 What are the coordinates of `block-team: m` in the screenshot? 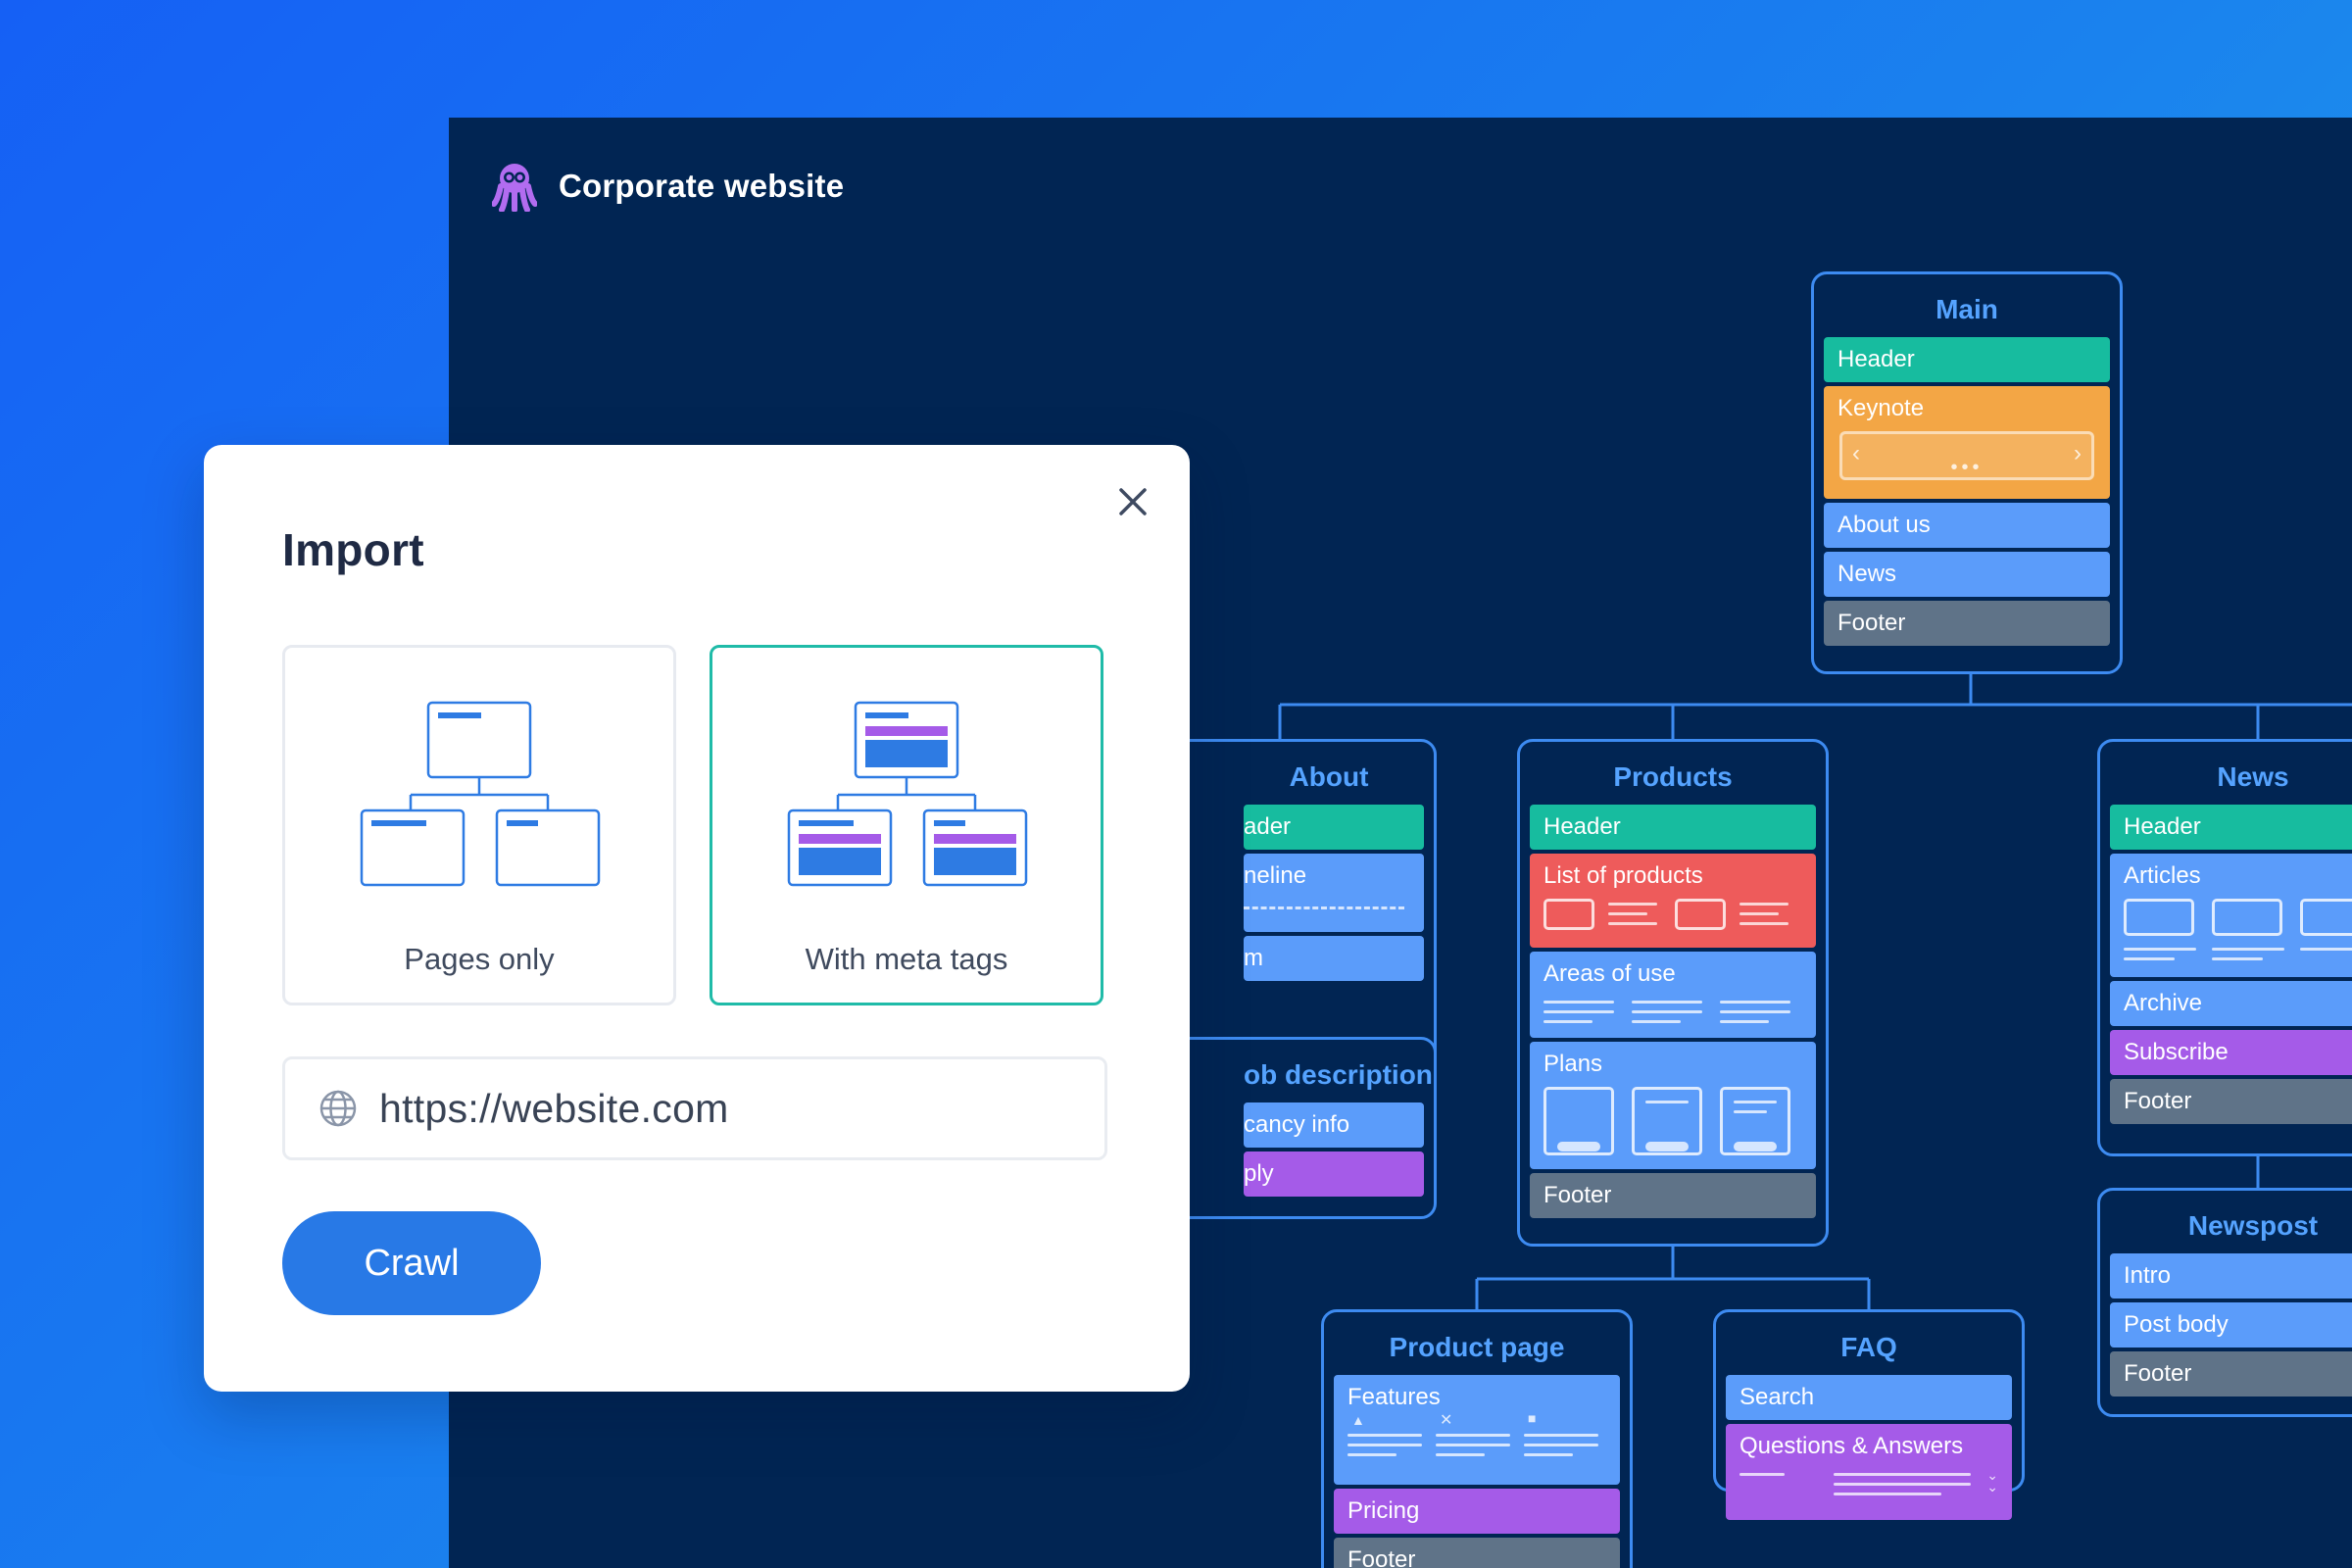 It's located at (1334, 958).